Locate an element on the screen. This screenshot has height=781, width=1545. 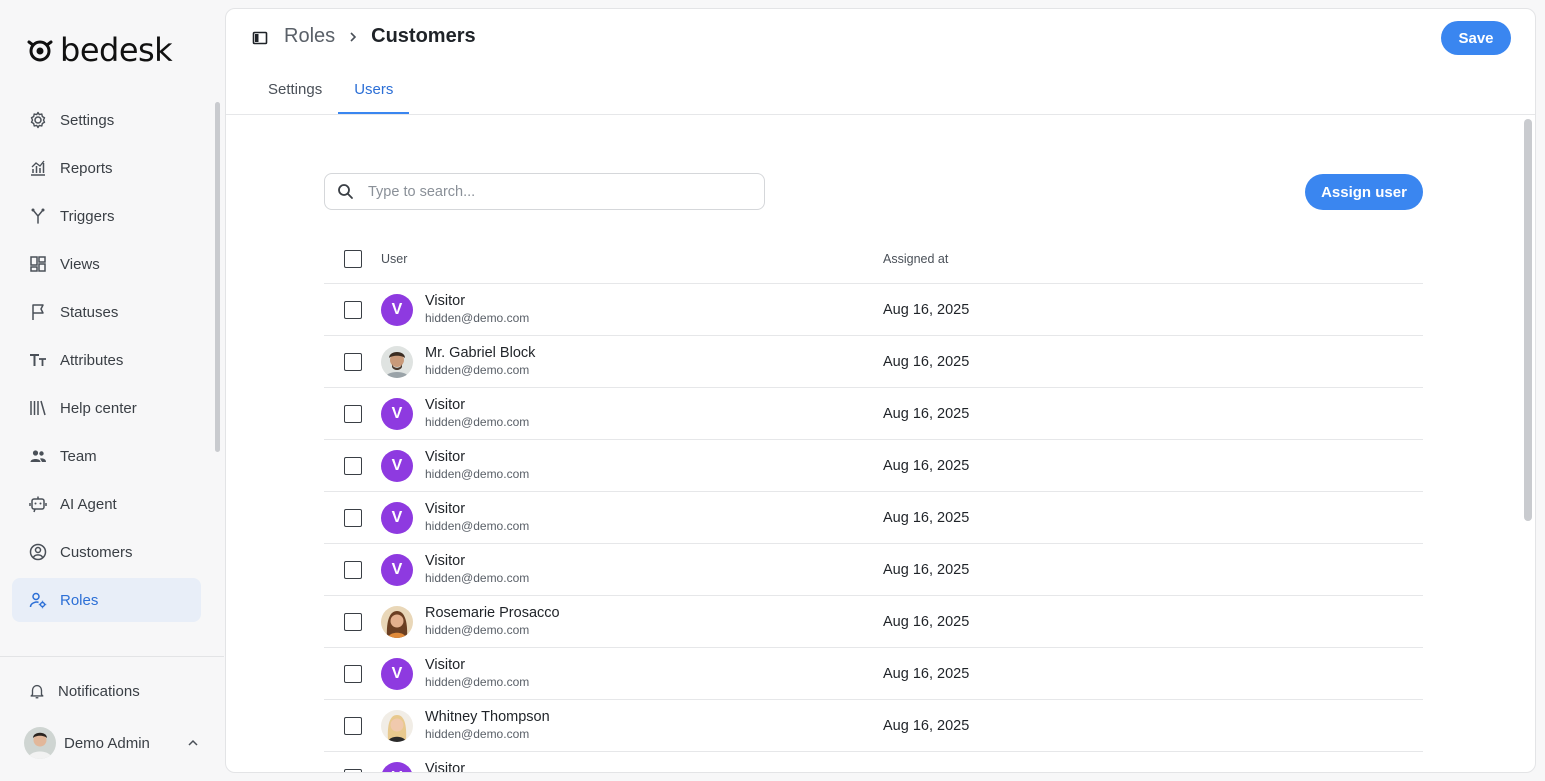
user-menu: Demo Admin is located at coordinates (112, 743).